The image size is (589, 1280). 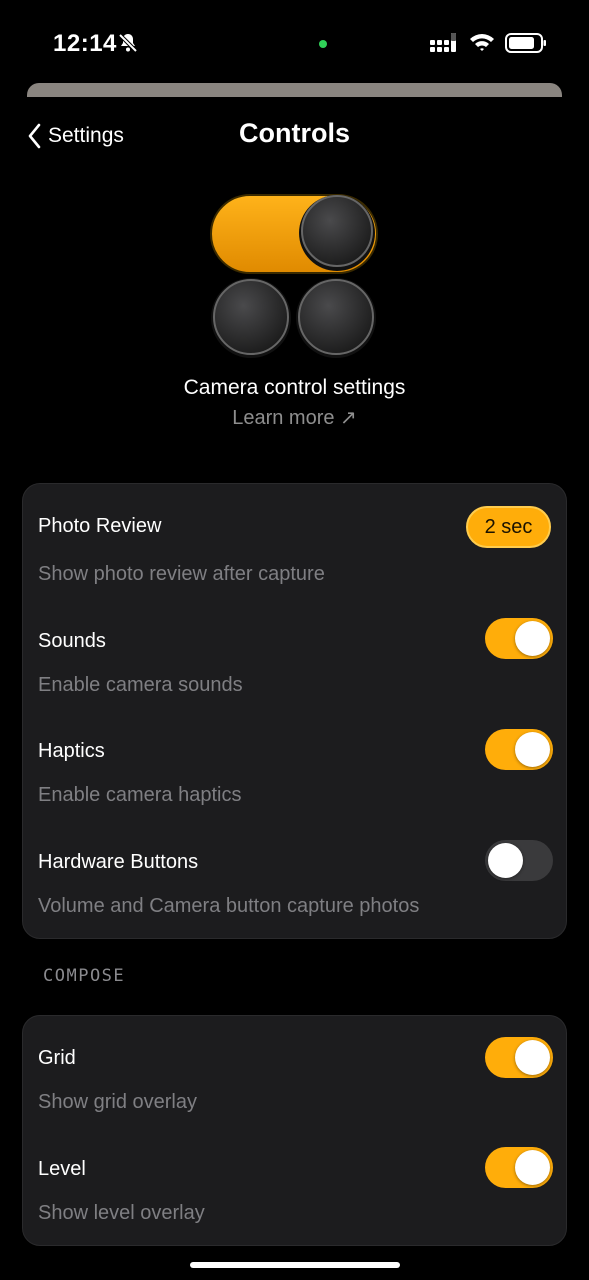 What do you see at coordinates (294, 90) in the screenshot?
I see `sheet-grabber` at bounding box center [294, 90].